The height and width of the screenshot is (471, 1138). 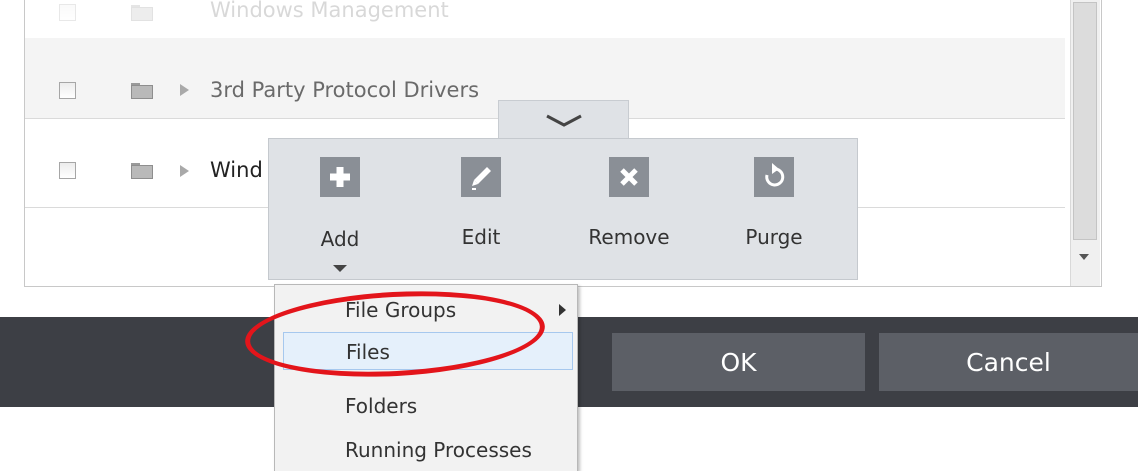 I want to click on row-label: 3rd Party Protocol Drivers, so click(x=345, y=90).